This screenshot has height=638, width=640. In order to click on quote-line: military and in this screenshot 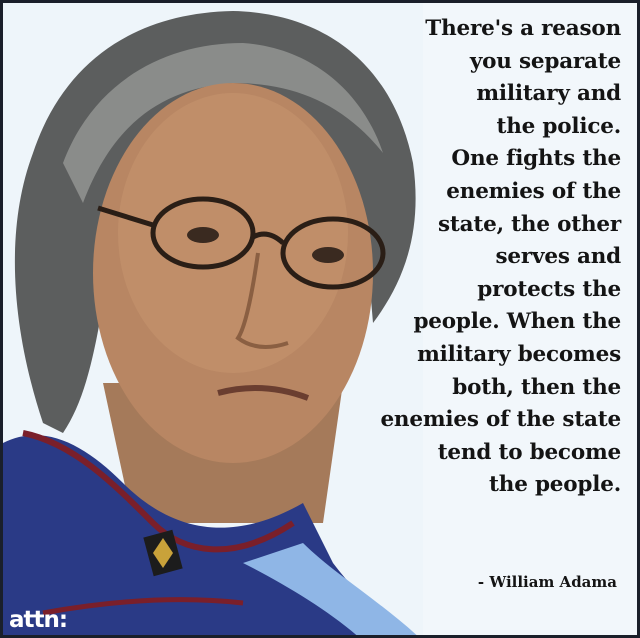, I will do `click(548, 94)`.